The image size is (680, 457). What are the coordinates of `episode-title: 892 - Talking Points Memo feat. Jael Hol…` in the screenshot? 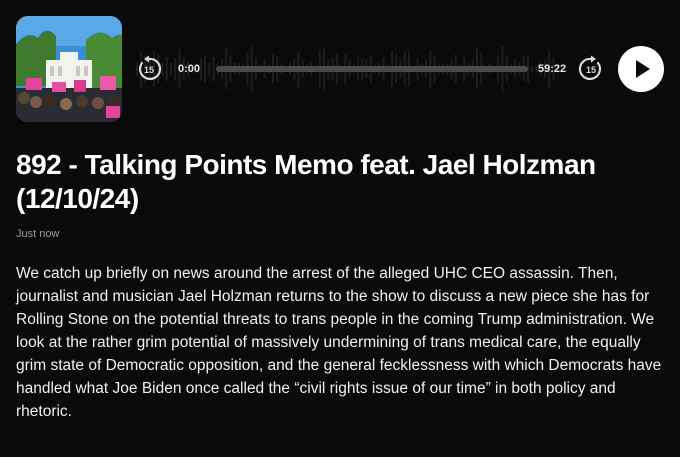 It's located at (306, 181).